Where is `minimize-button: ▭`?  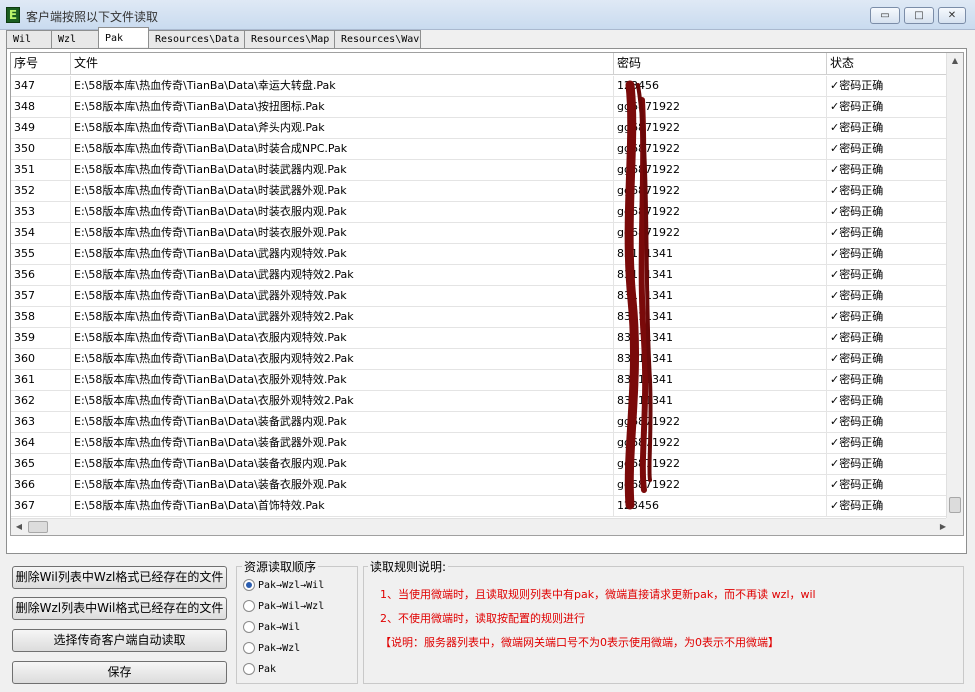
minimize-button: ▭ is located at coordinates (885, 15).